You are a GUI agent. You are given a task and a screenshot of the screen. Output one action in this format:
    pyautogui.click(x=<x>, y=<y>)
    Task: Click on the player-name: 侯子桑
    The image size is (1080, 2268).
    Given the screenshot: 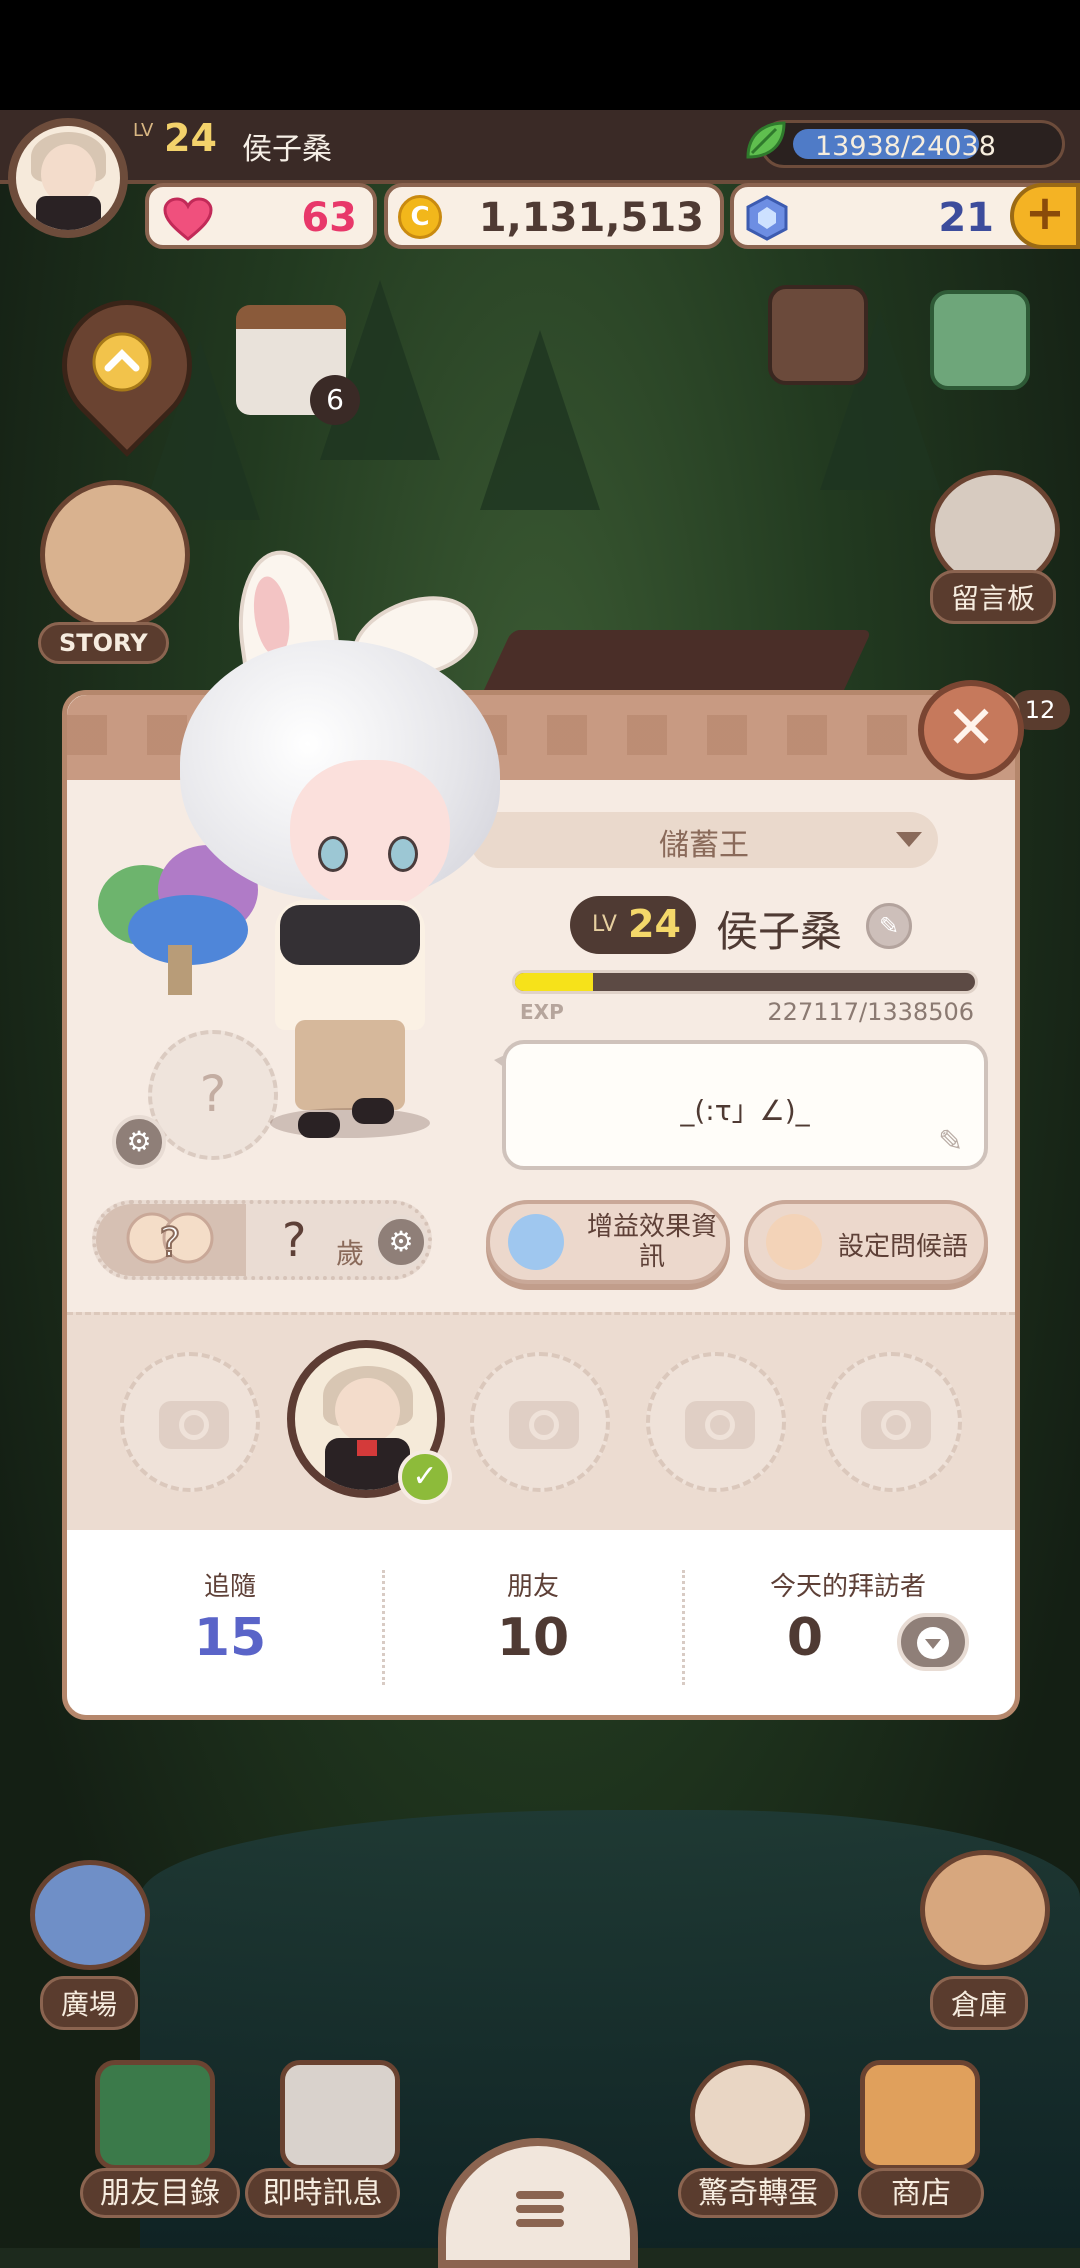 What is the action you would take?
    pyautogui.click(x=287, y=149)
    